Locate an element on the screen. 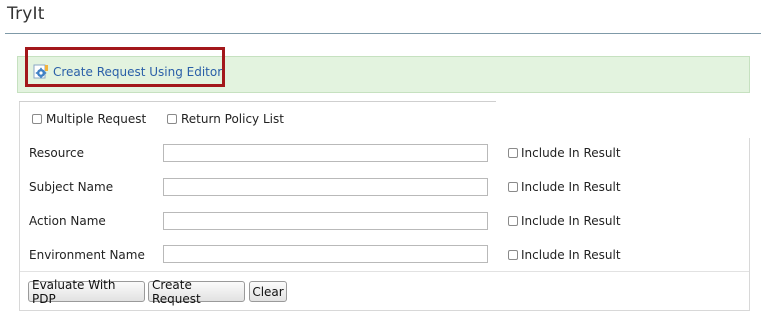  return-policy-list-option: Return Policy List is located at coordinates (225, 119).